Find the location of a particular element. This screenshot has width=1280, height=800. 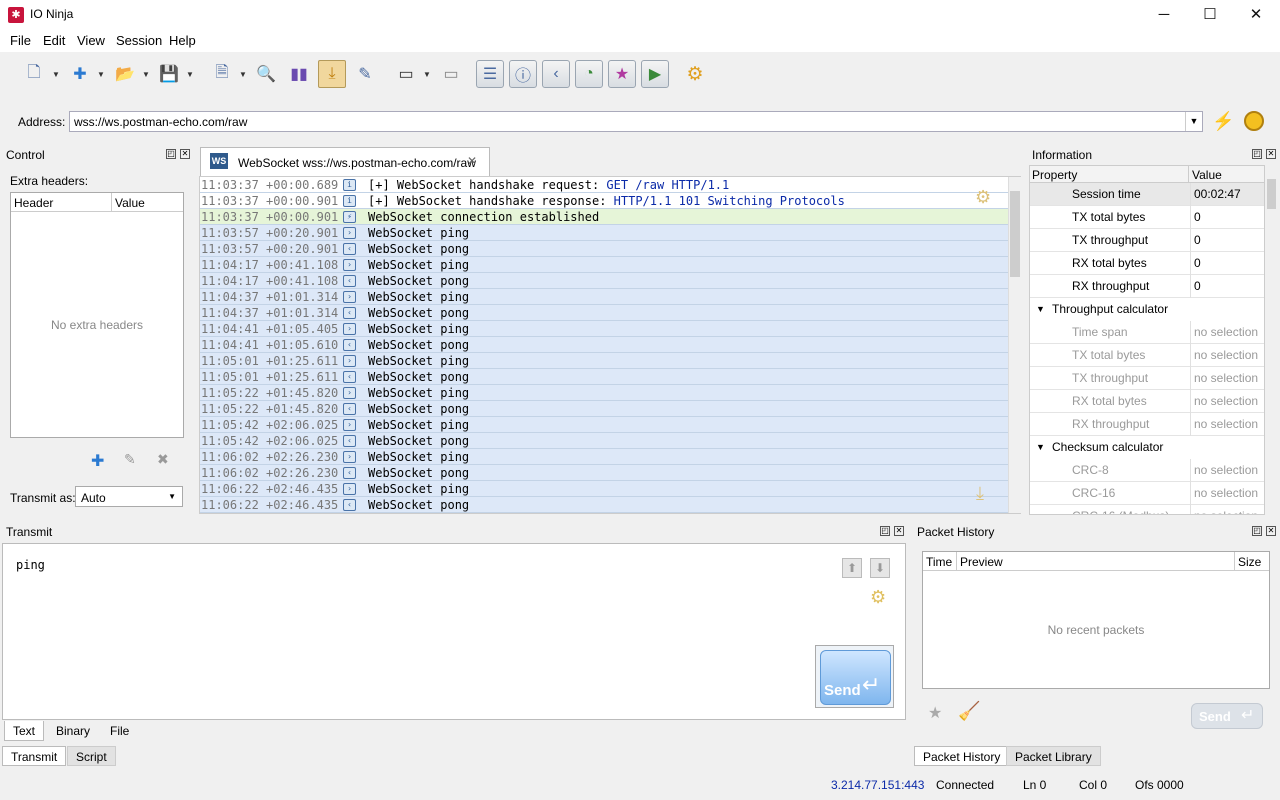

filter-icon: ▮▮ is located at coordinates (299, 74).